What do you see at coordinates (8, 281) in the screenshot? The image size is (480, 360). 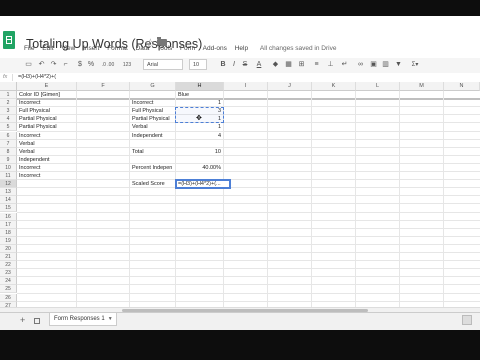 I see `row-header-24: 24` at bounding box center [8, 281].